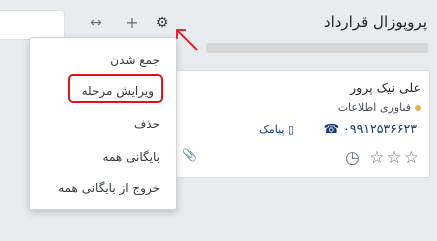 This screenshot has width=437, height=241. What do you see at coordinates (109, 188) in the screenshot?
I see `menu-item-unarchive-all: خروج از بایگانی همه` at bounding box center [109, 188].